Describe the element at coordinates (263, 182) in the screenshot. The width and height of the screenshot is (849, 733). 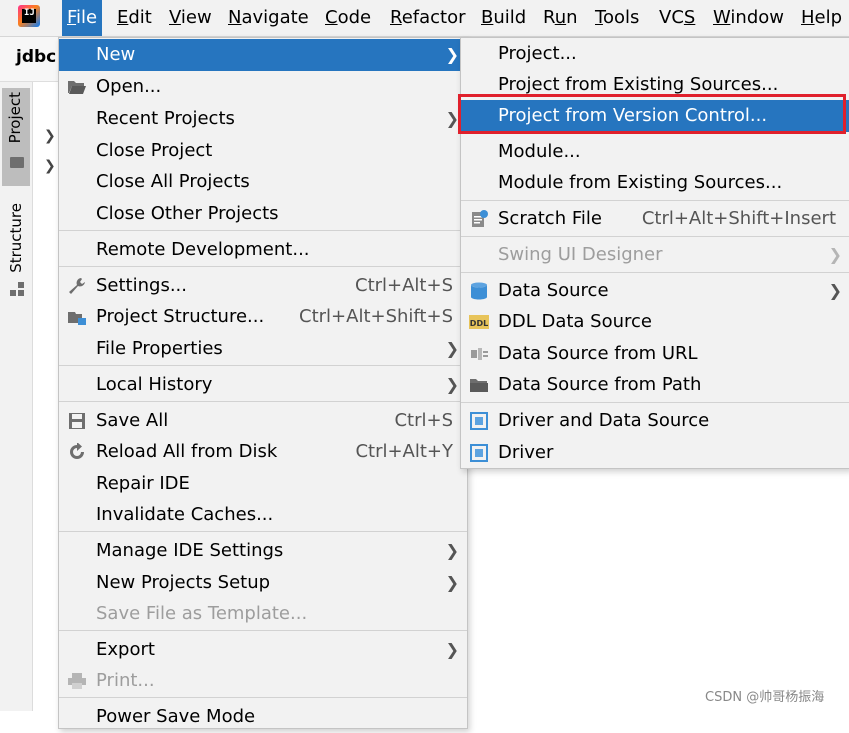
I see `file-menu-close-all-projects: Close All Projects` at that location.